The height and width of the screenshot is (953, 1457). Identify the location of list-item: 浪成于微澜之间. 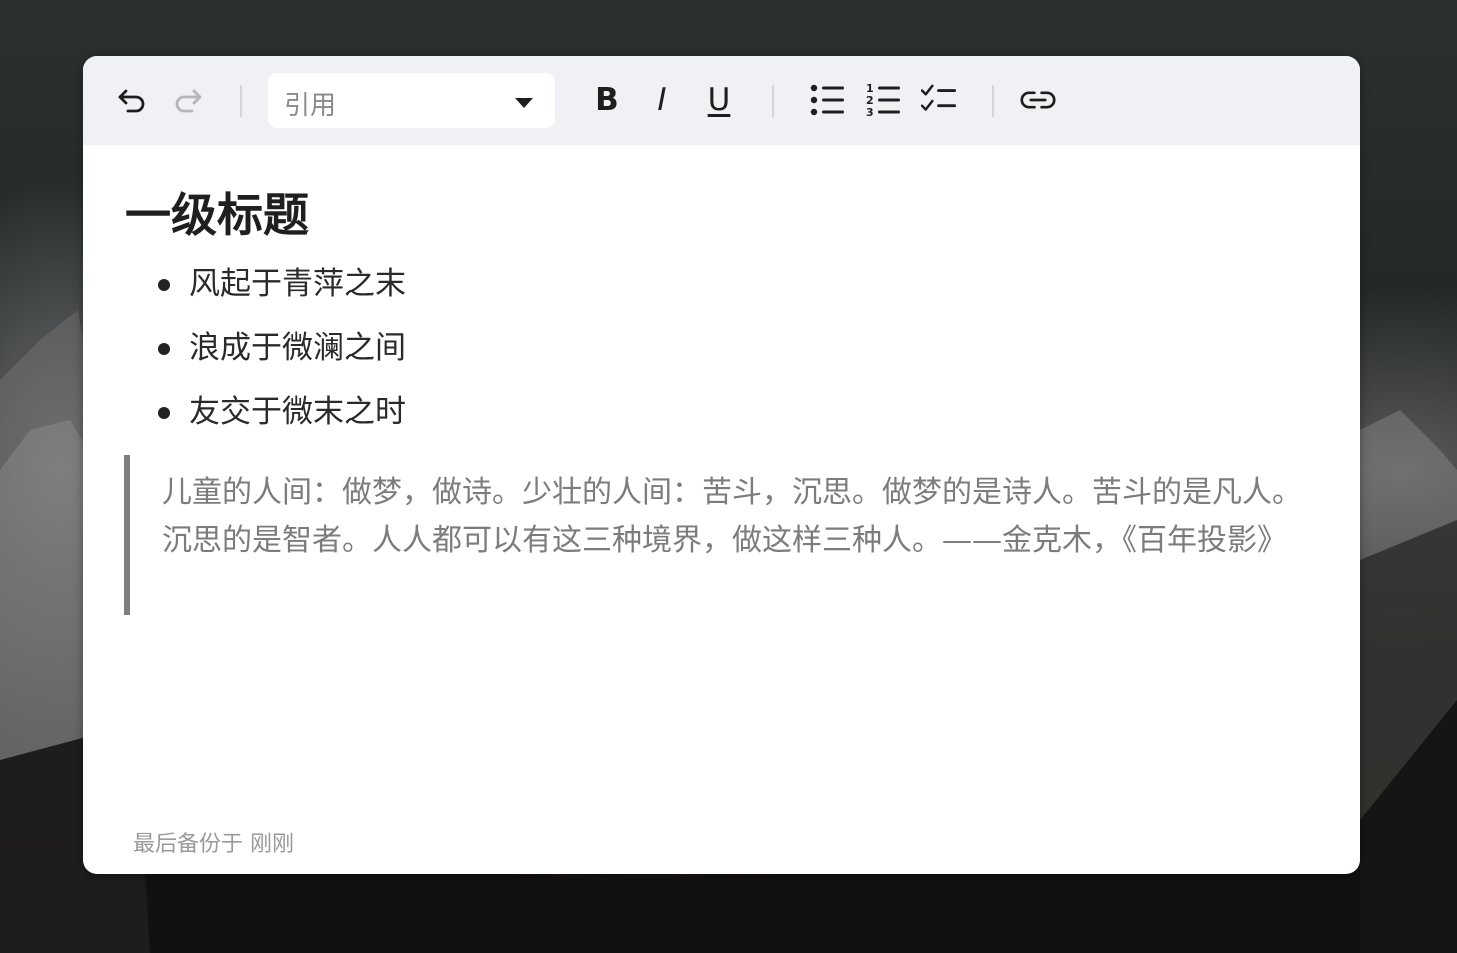
(383, 348).